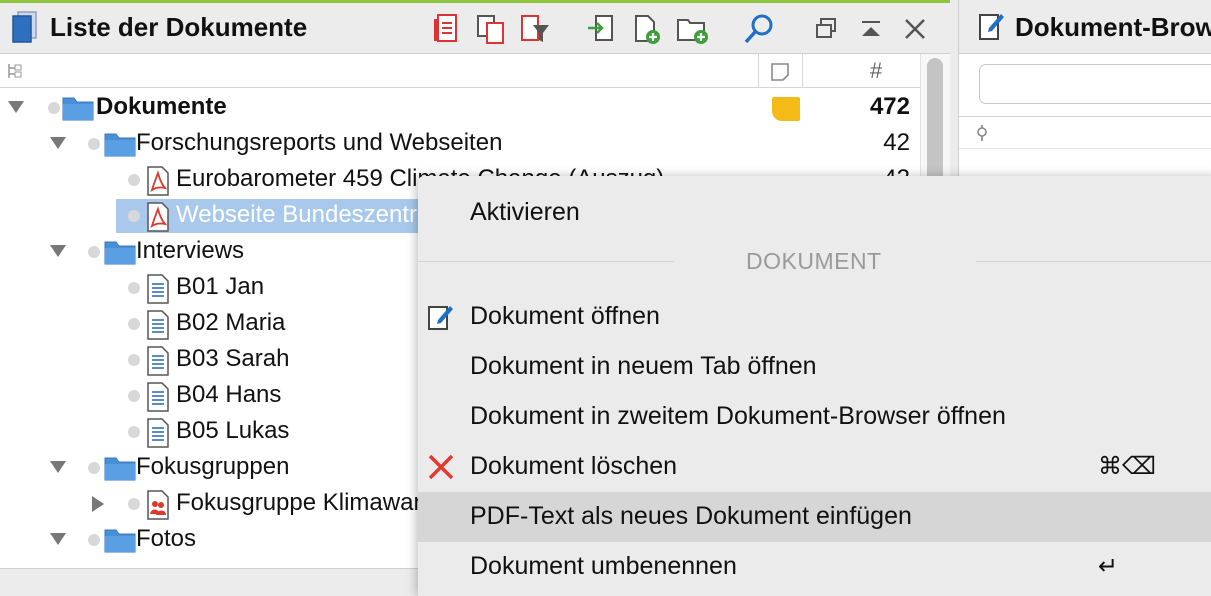 Image resolution: width=1211 pixels, height=596 pixels. Describe the element at coordinates (780, 74) in the screenshot. I see `memo-column-icon` at that location.